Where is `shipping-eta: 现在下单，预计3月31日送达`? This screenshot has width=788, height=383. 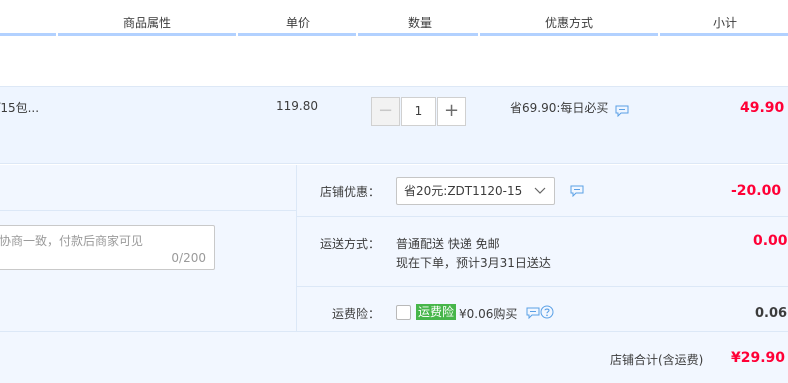 shipping-eta: 现在下单，预计3月31日送达 is located at coordinates (473, 263).